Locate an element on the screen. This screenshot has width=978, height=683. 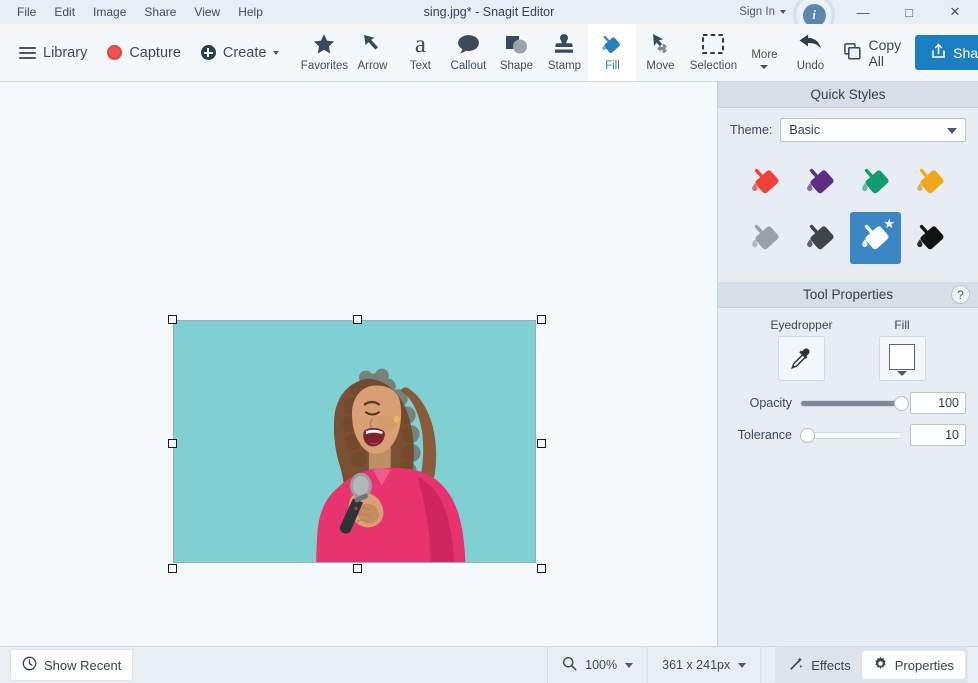
undo-button: Undo is located at coordinates (810, 52).